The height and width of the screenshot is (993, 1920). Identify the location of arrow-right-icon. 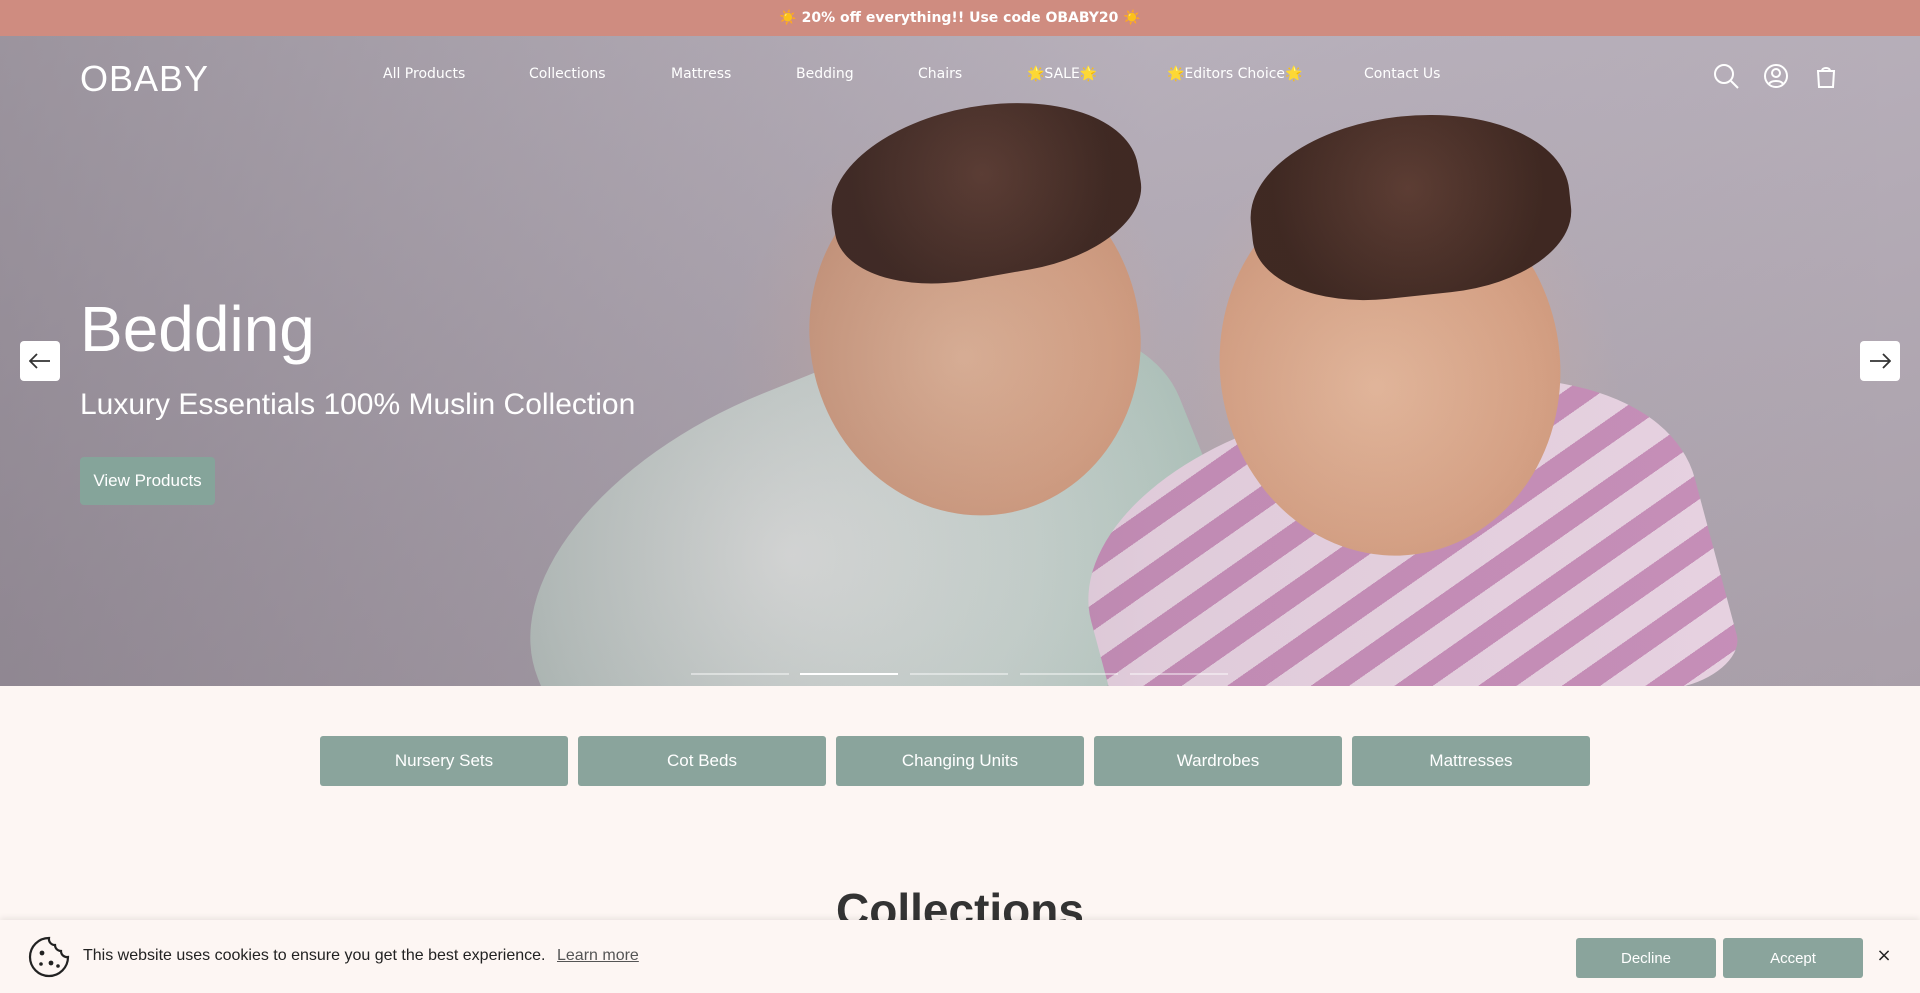
(1880, 361).